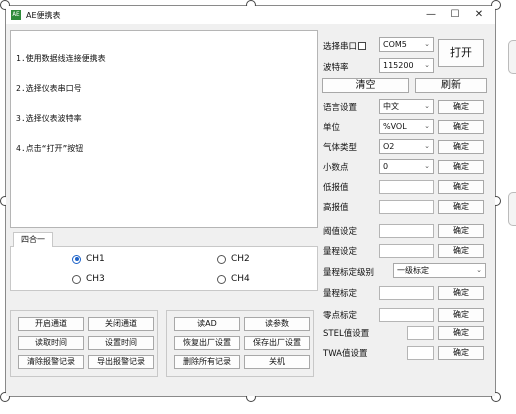  What do you see at coordinates (439, 270) in the screenshot?
I see `calib-level-select: 一级标定 ⌄` at bounding box center [439, 270].